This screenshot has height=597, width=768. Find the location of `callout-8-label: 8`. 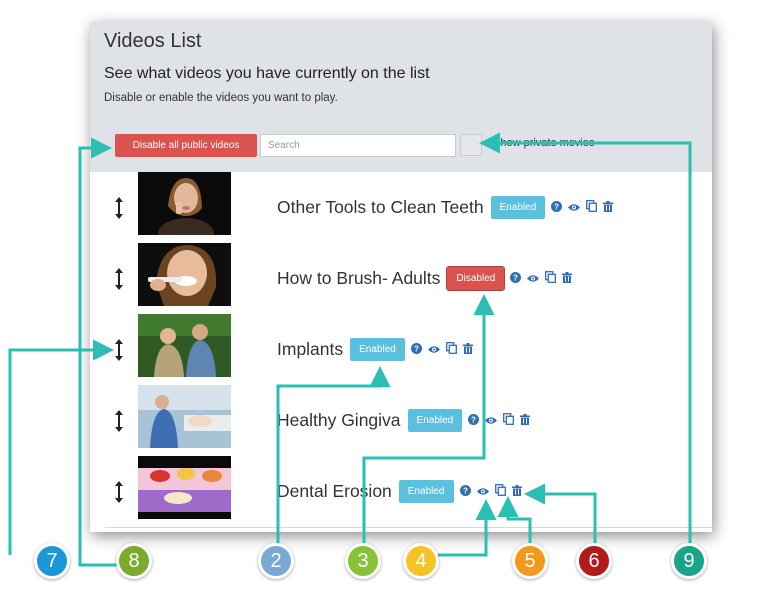

callout-8-label: 8 is located at coordinates (134, 561).